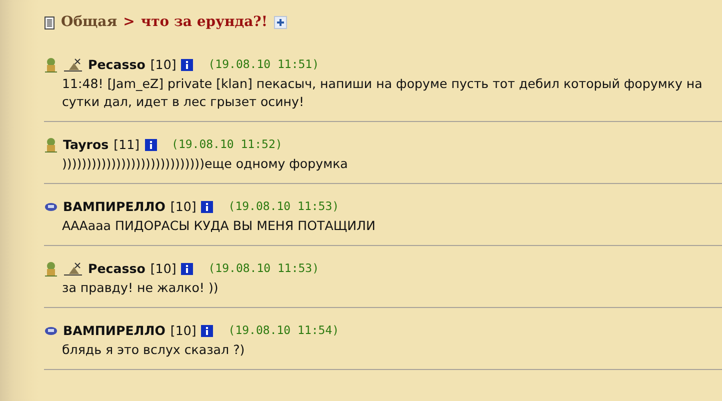  I want to click on message-text: блядь я это вслух сказал ?), so click(153, 350).